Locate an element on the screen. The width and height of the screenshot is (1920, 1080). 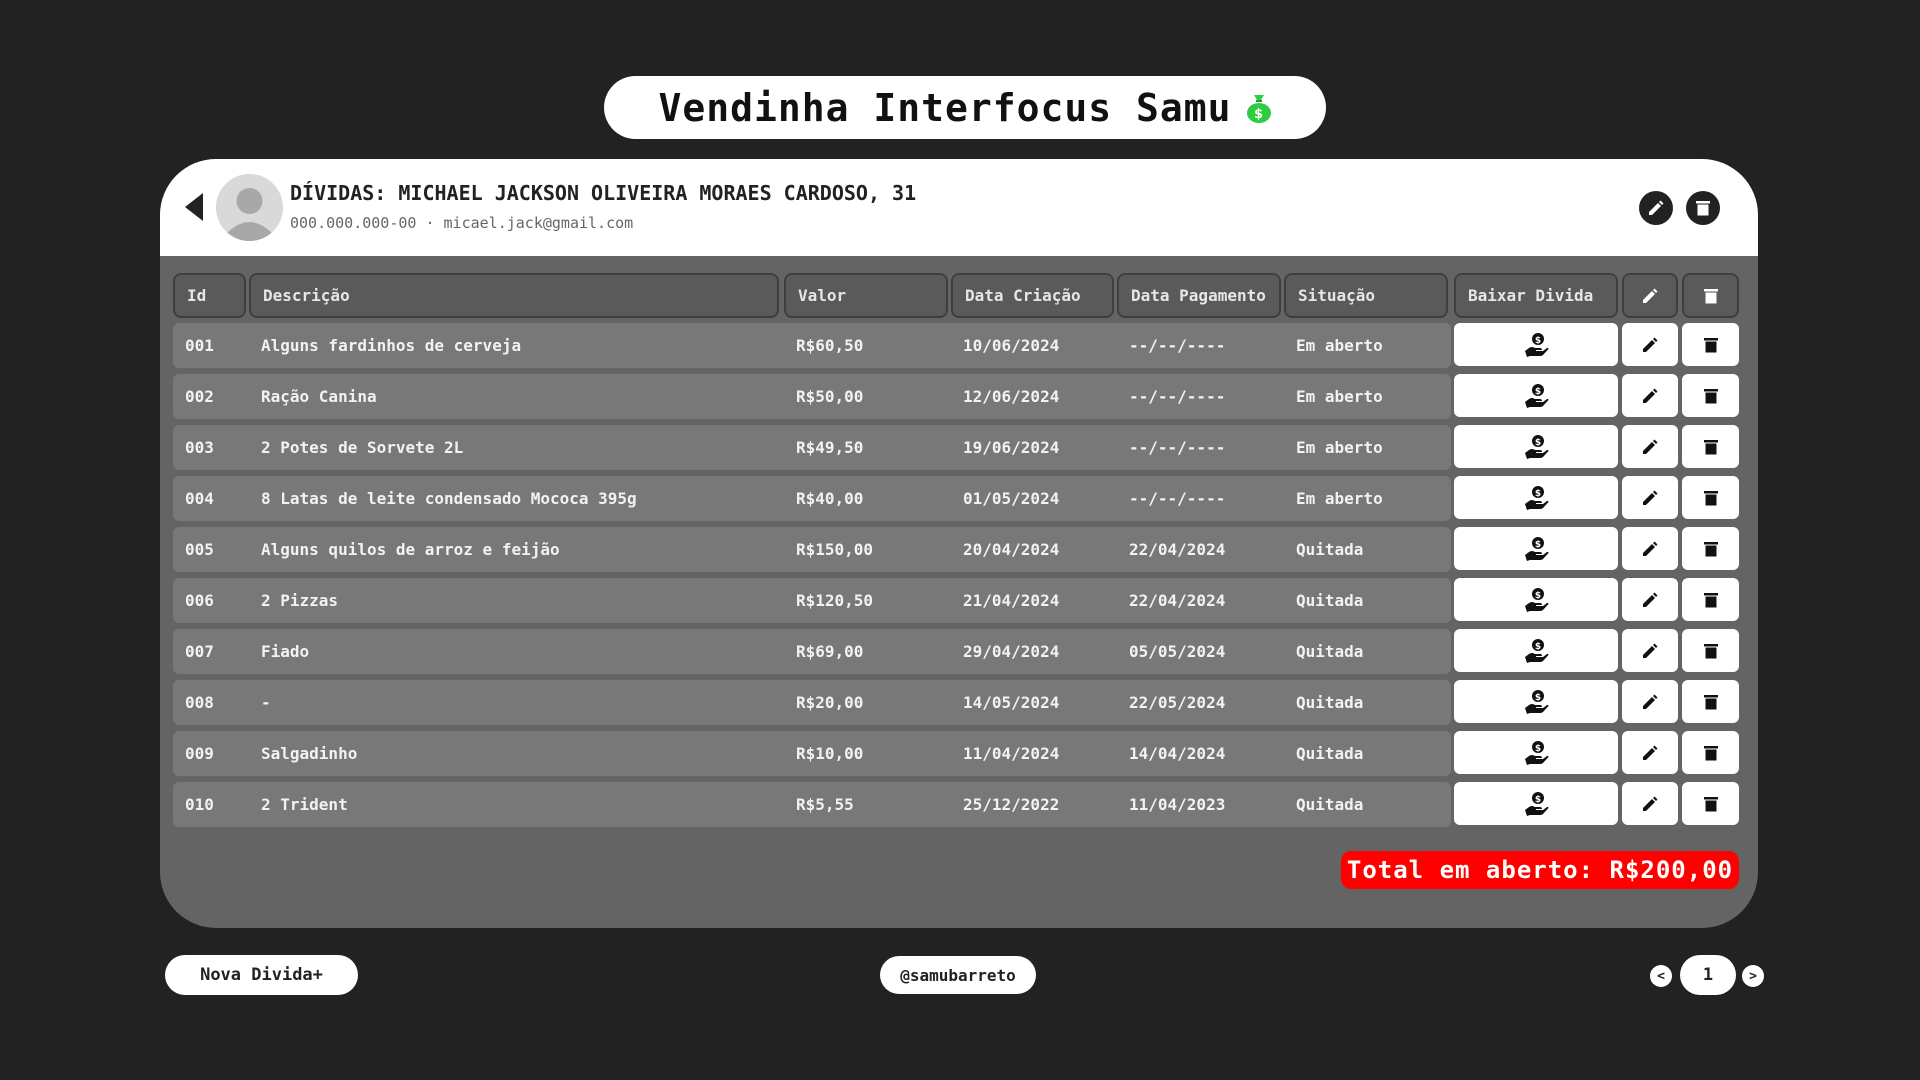
header-status: Situação is located at coordinates (1366, 295).